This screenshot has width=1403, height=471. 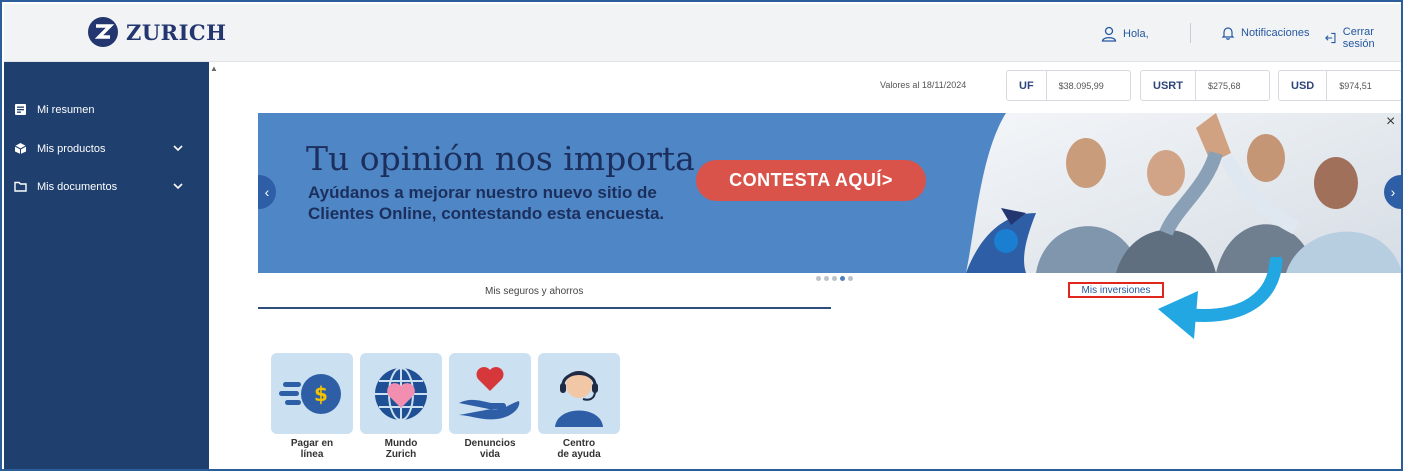 What do you see at coordinates (103, 32) in the screenshot?
I see `zurich-logo-icon` at bounding box center [103, 32].